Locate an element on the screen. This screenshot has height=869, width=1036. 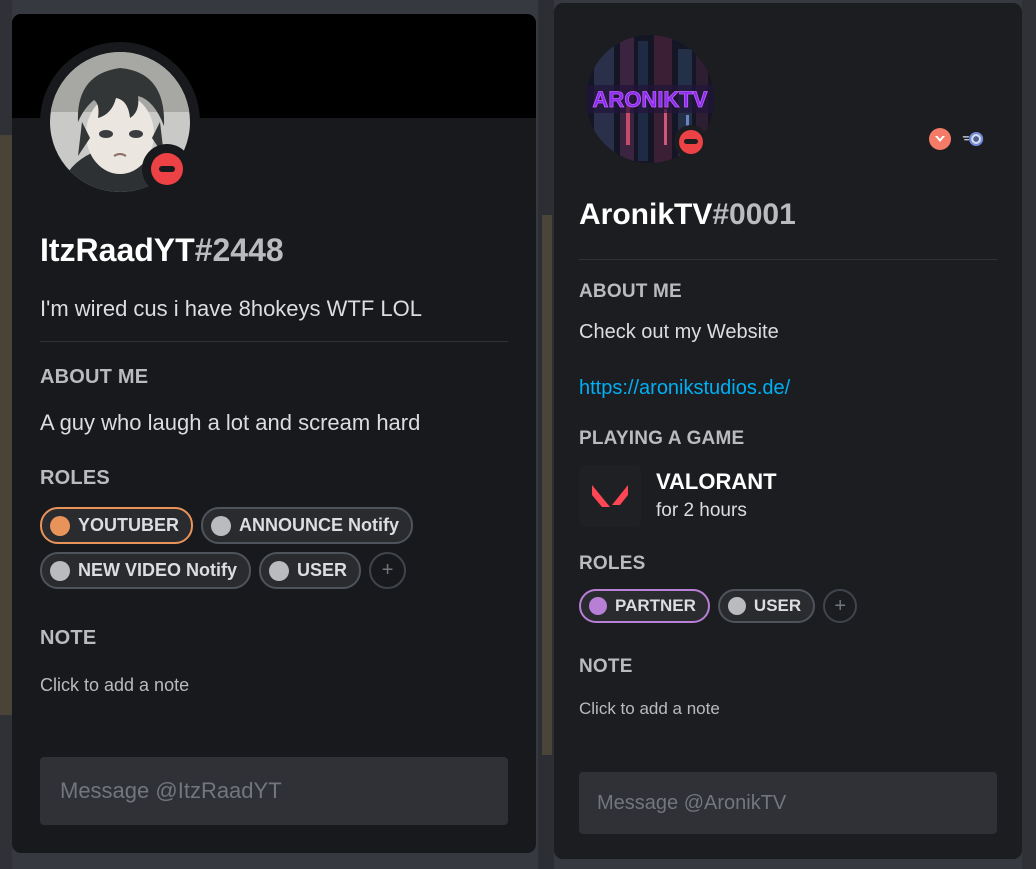
about-me-link: https://aronikstudios.de/ is located at coordinates (684, 388).